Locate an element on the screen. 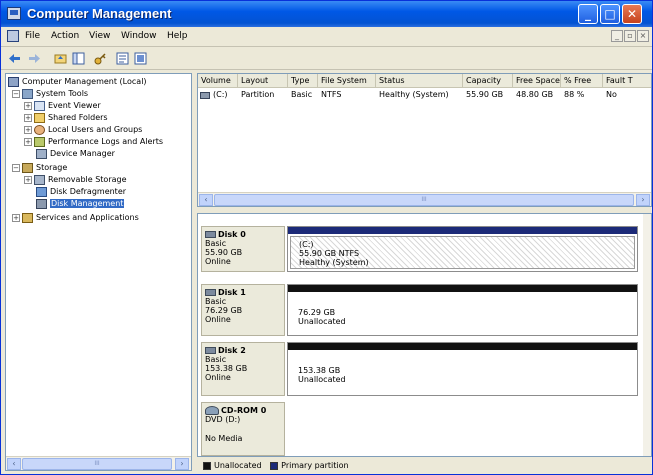  disk-management-icon is located at coordinates (41, 203).